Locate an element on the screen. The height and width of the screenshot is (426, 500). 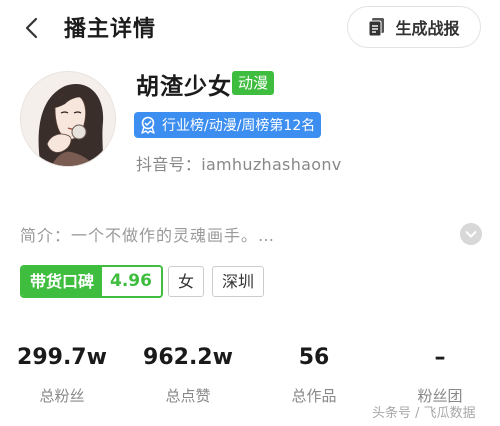
fan-club-value: – is located at coordinates (440, 357).